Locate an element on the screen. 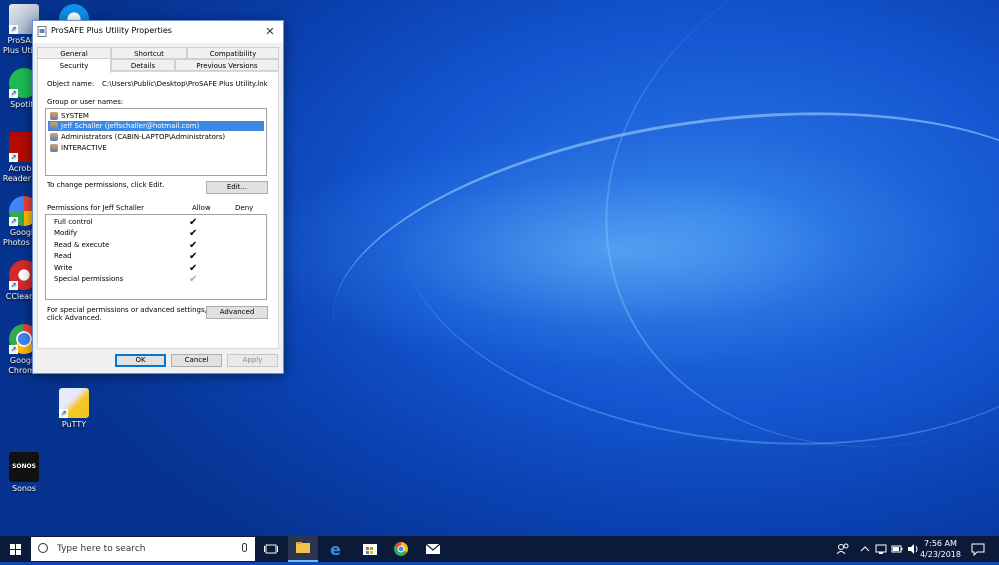 The image size is (999, 565). taskbar-search-box: Type here to search is located at coordinates (143, 549).